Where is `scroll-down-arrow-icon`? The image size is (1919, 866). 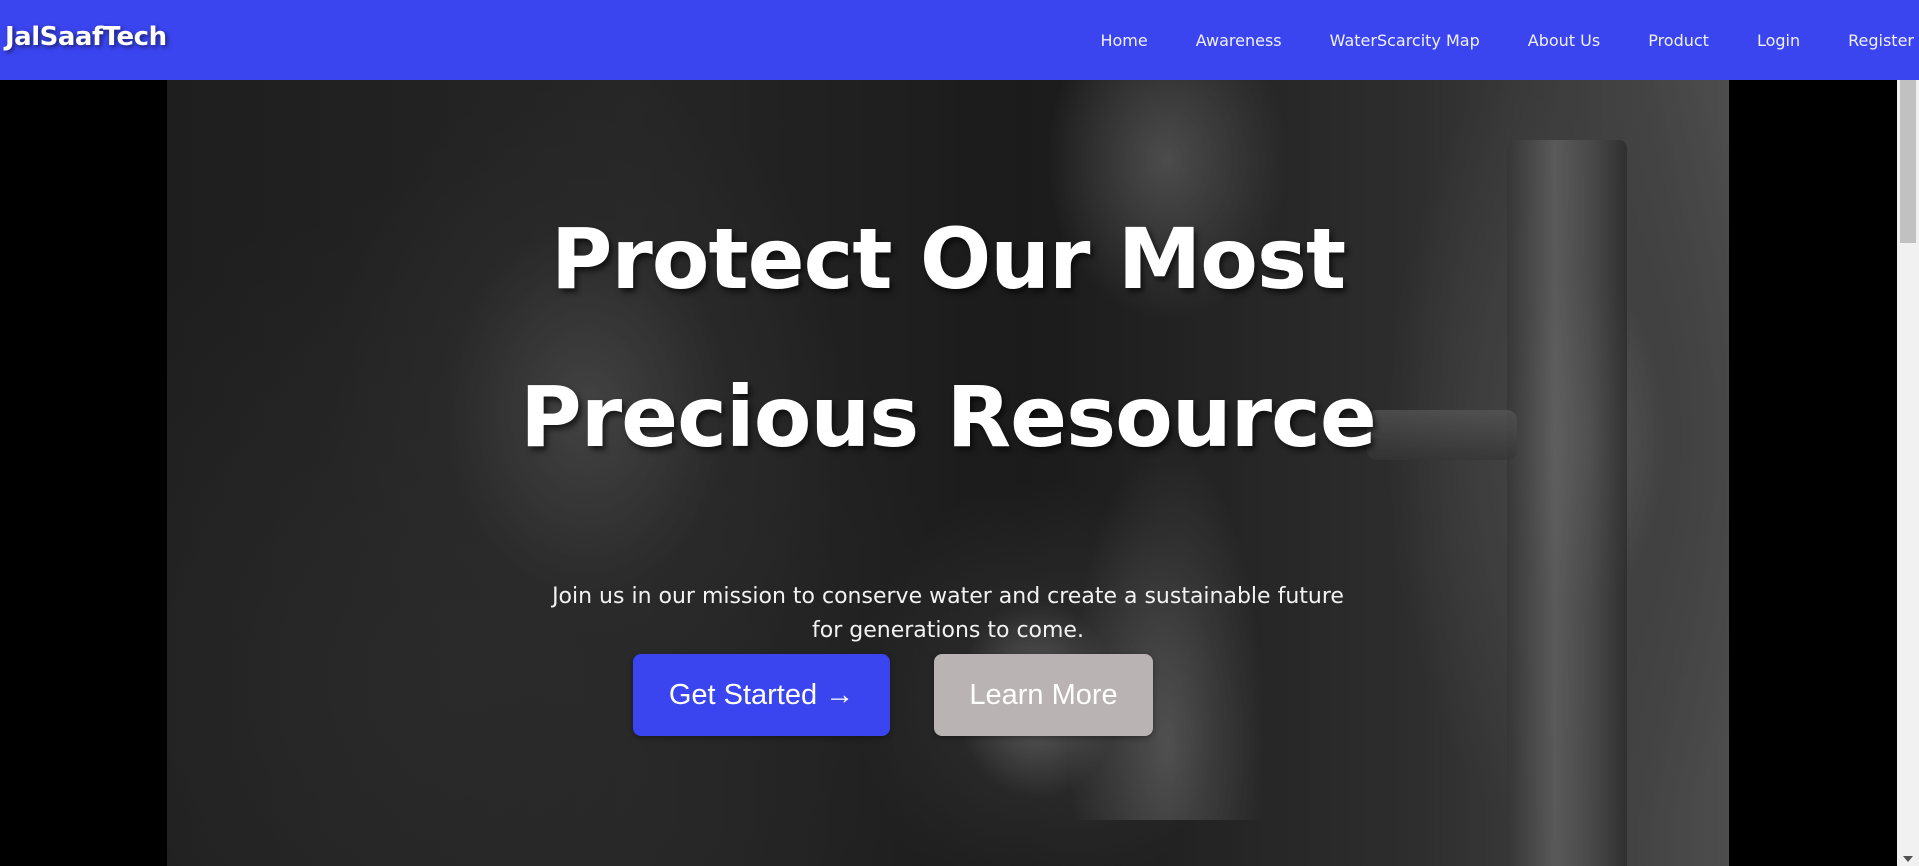 scroll-down-arrow-icon is located at coordinates (1908, 859).